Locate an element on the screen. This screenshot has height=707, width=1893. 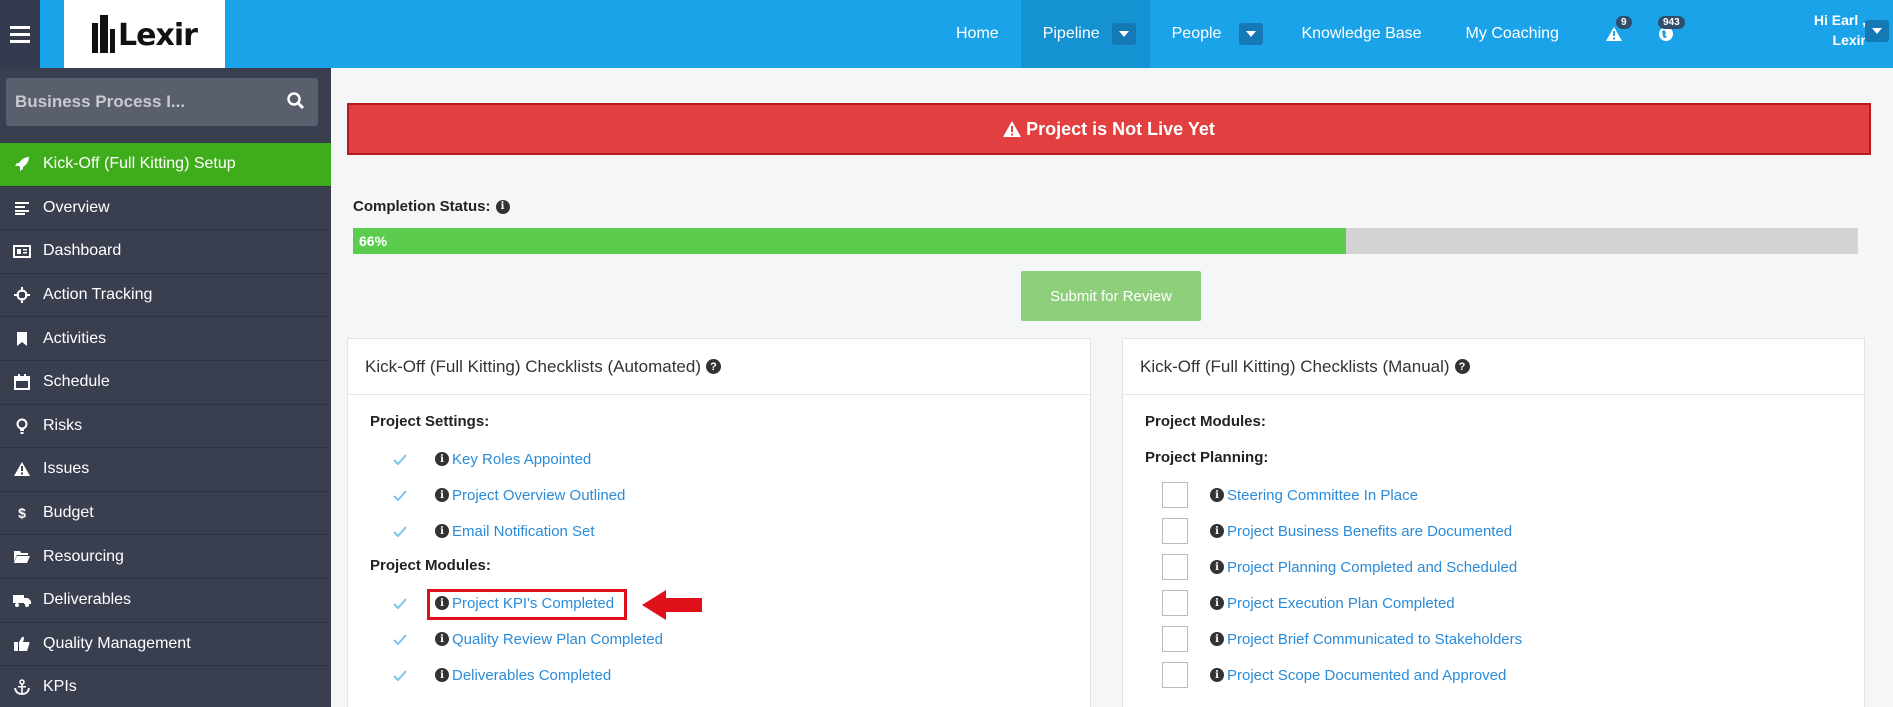
checklist-item: i Project Overview Outlined is located at coordinates (506, 495).